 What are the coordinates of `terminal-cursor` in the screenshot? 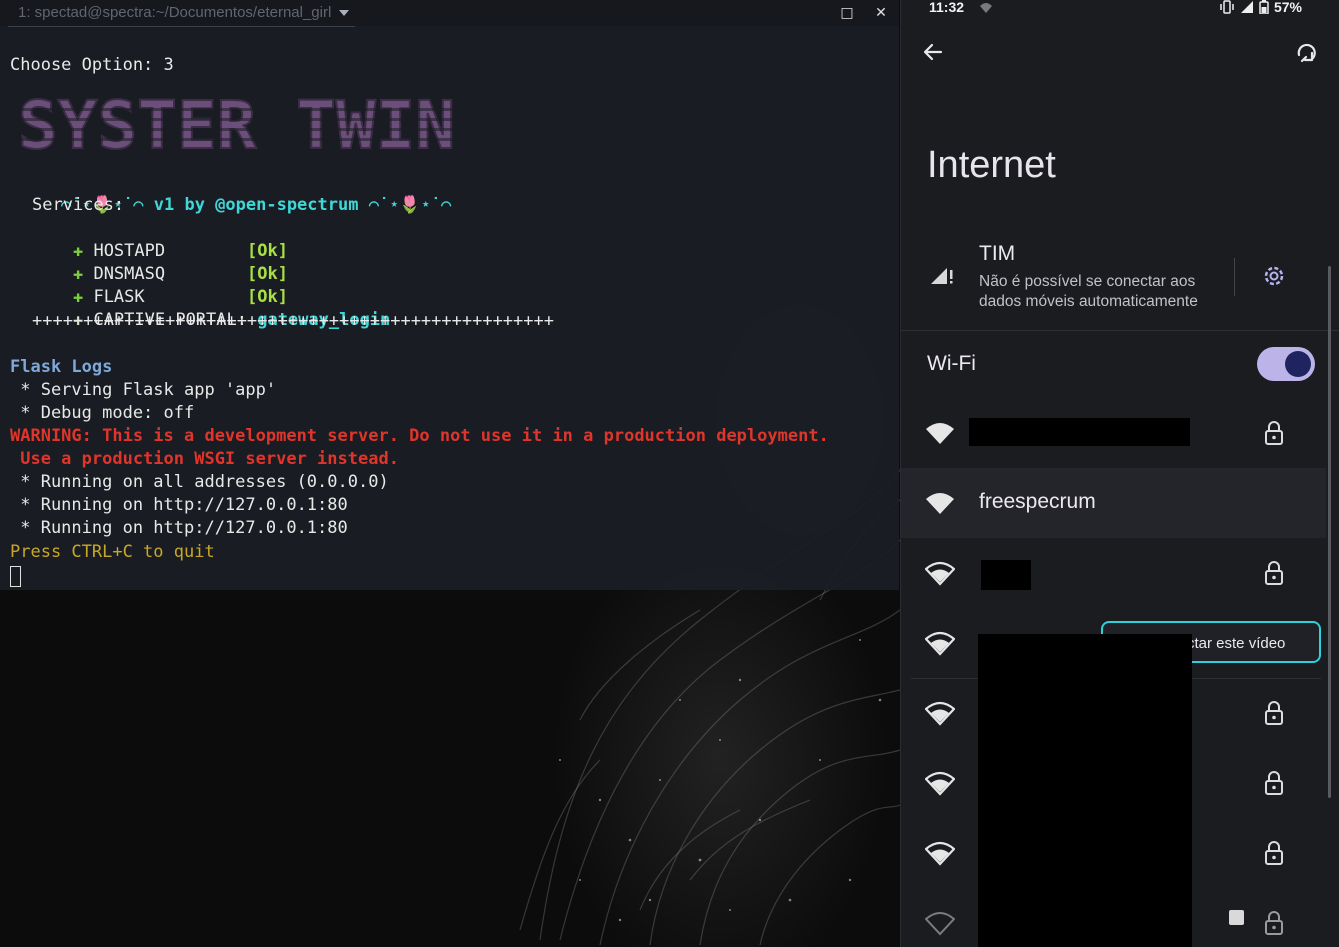 It's located at (15, 576).